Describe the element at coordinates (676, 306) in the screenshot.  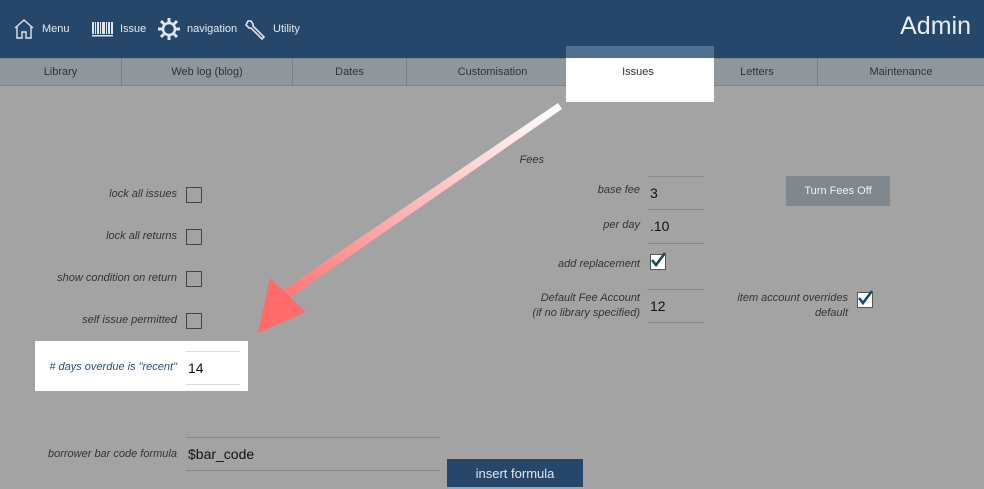
I see `default-fee-account-input: 12` at that location.